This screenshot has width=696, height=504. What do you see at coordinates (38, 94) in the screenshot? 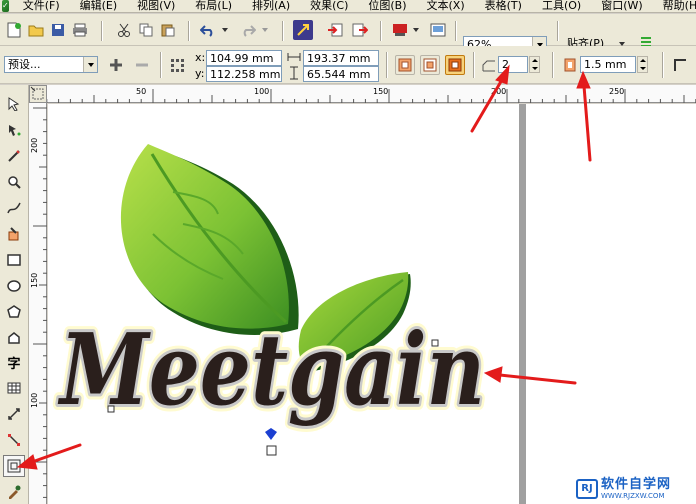
I see `ruler-origin` at bounding box center [38, 94].